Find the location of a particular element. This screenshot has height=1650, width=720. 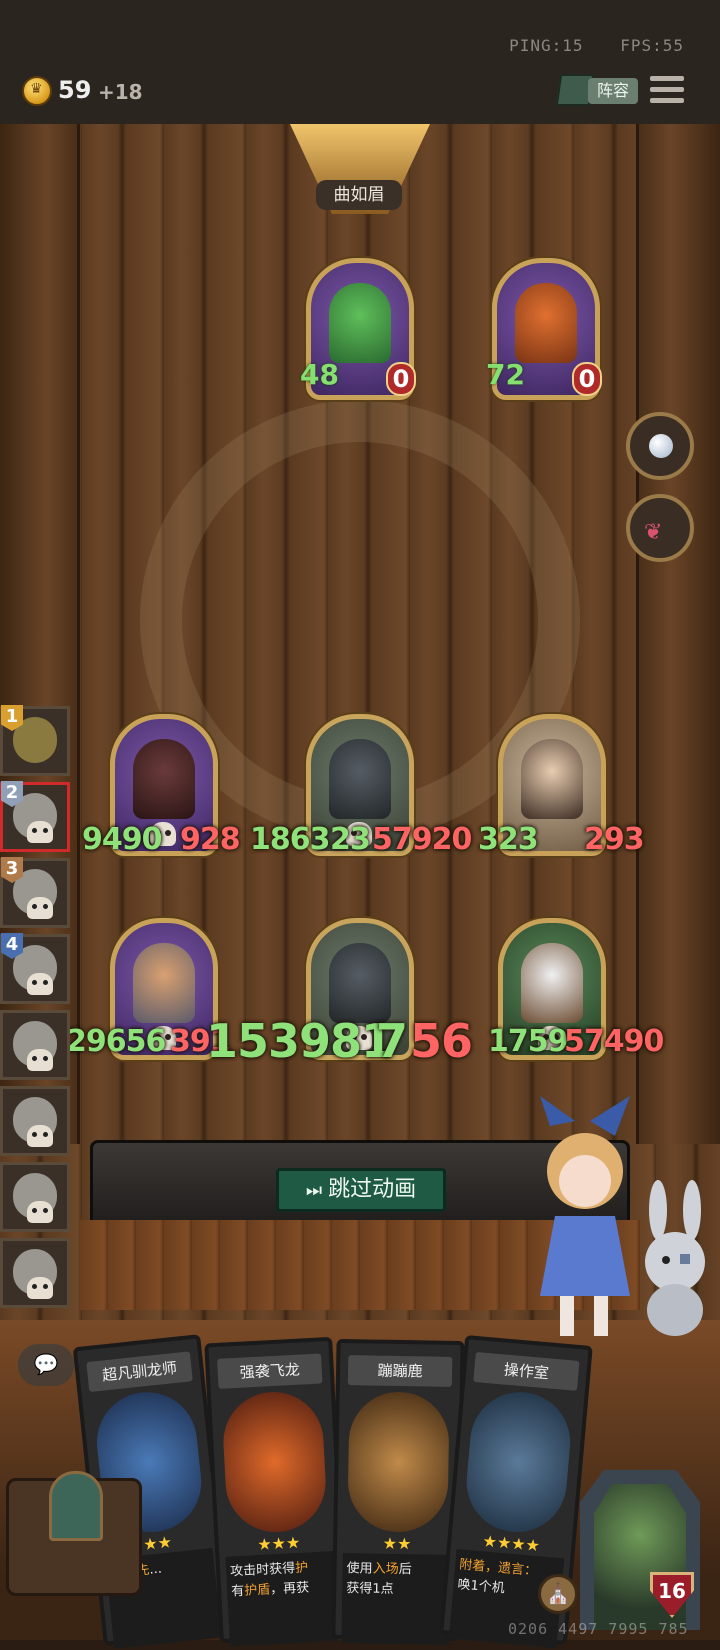

card-title: 操作室 is located at coordinates (526, 1371).